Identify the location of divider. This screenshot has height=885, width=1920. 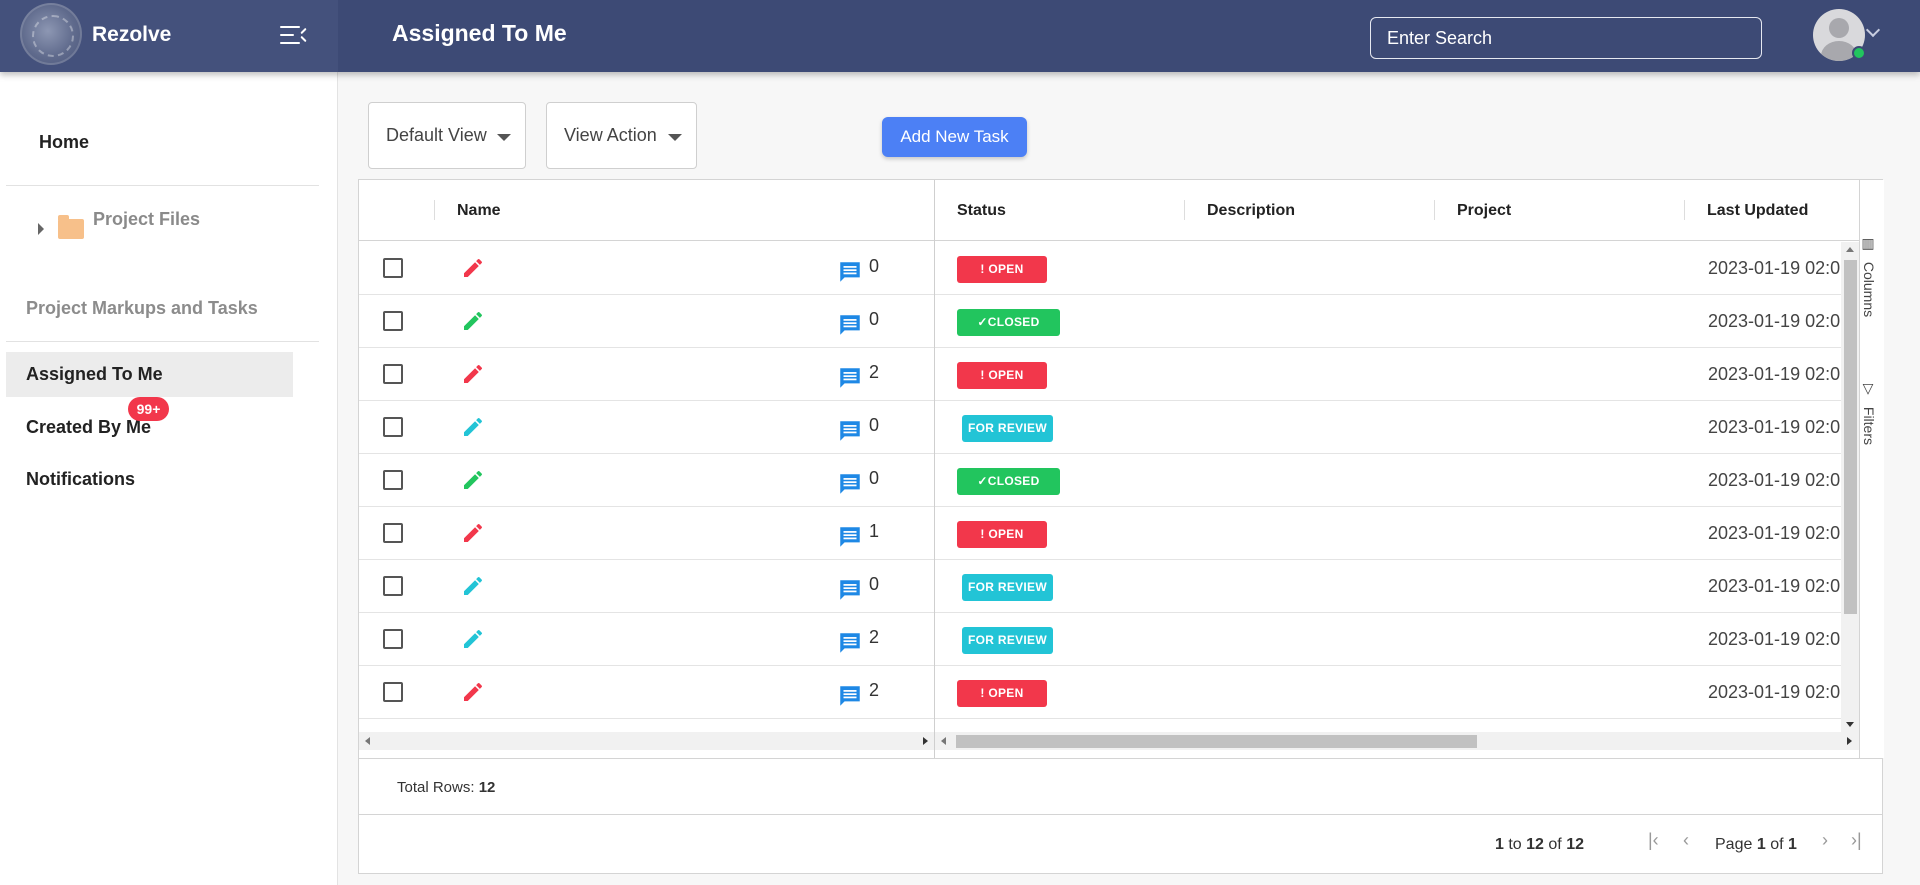
(162, 341).